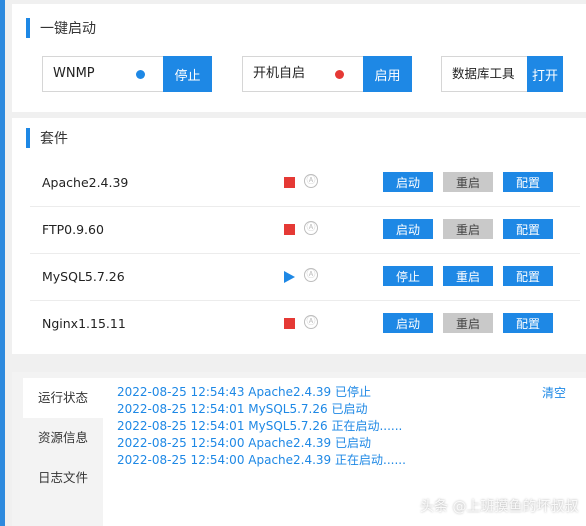 This screenshot has width=586, height=526. I want to click on service-name: Nginx1.15.11, so click(84, 323).